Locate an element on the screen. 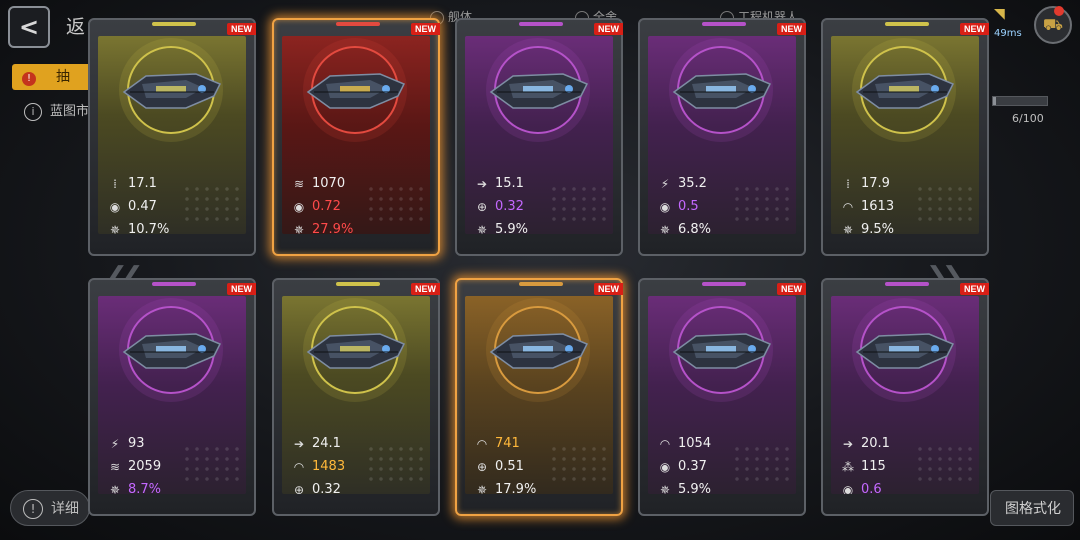  stat-list: ≋ 1070 ◉ 0.72 ✵ 27.9% ❖ 镜像 is located at coordinates (357, 203).